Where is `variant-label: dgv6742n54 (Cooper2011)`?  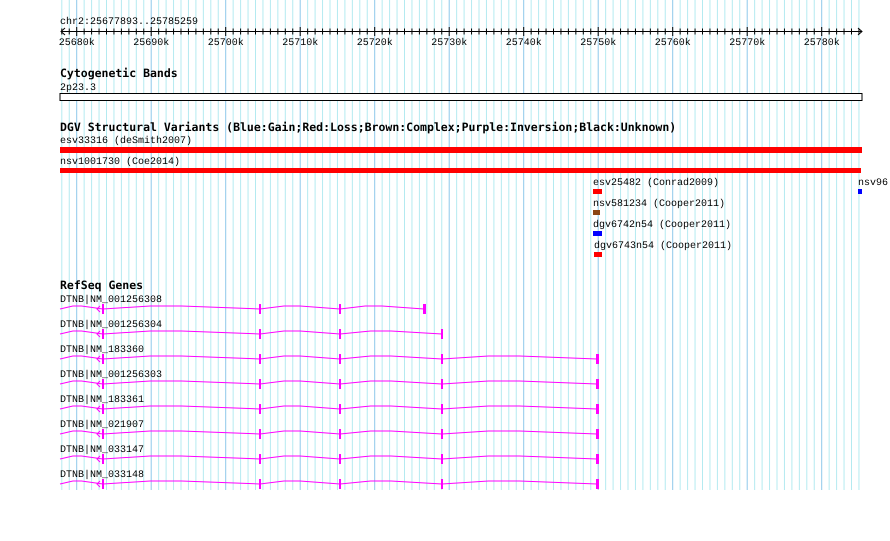
variant-label: dgv6742n54 (Cooper2011) is located at coordinates (662, 225).